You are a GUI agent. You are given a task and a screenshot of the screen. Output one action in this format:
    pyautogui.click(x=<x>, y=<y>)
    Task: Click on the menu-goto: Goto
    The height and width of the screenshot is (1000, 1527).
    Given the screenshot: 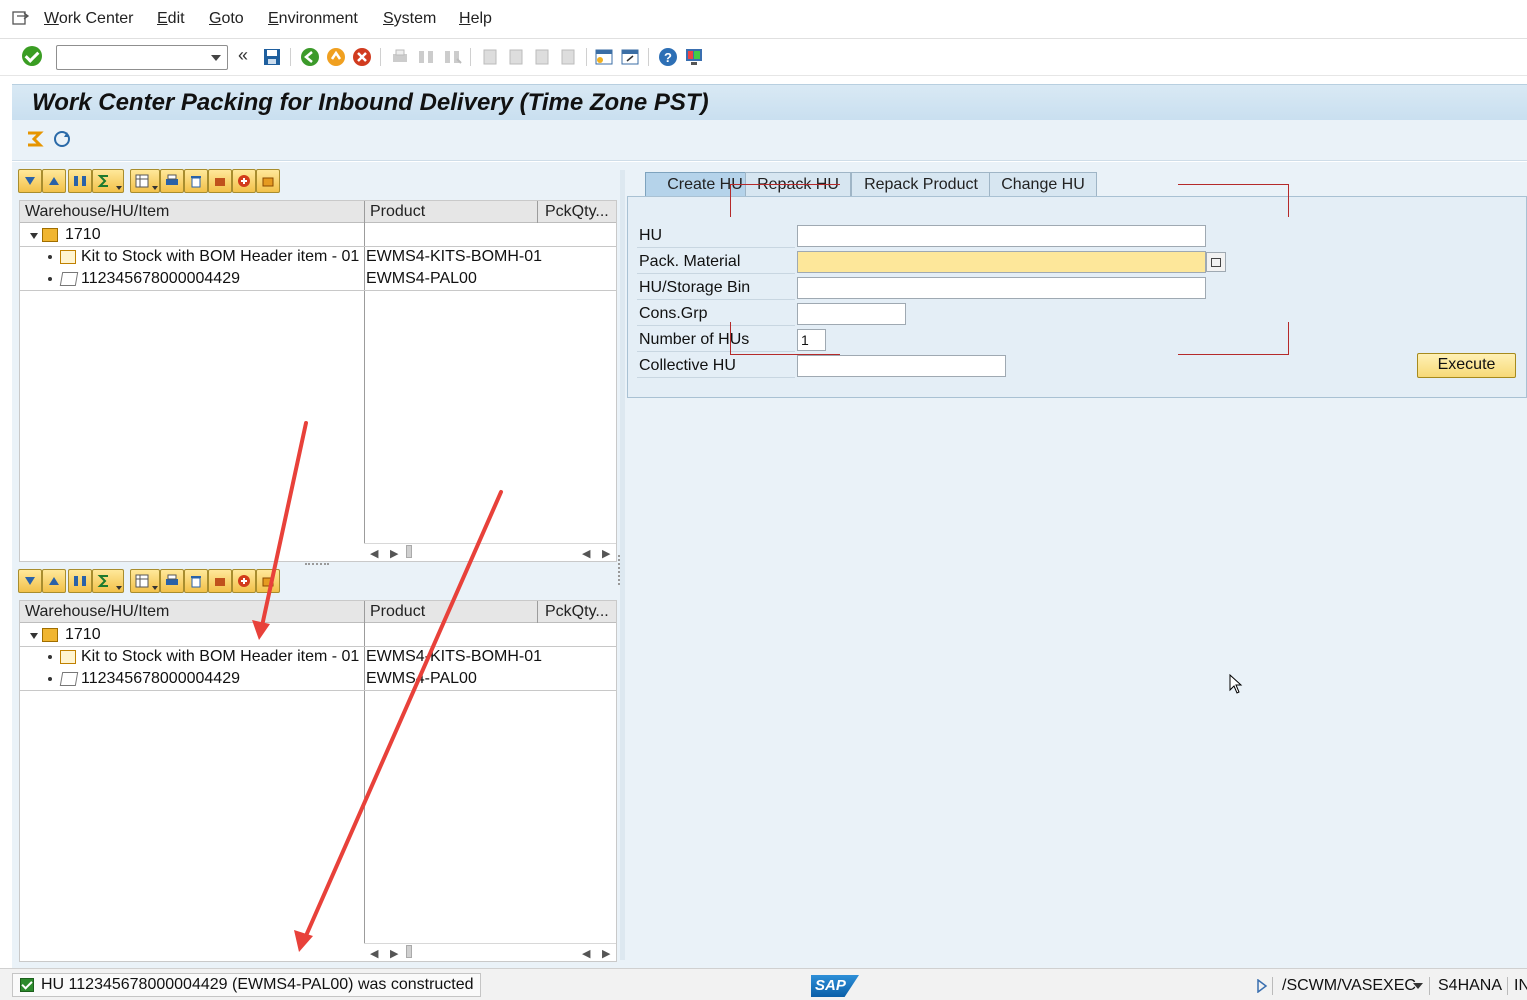 What is the action you would take?
    pyautogui.click(x=226, y=19)
    